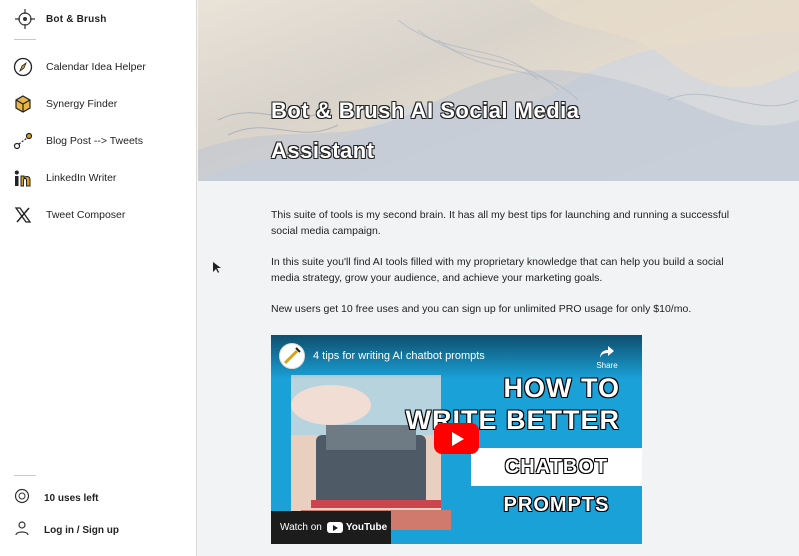  I want to click on brand-name: Bot & Brush, so click(76, 19).